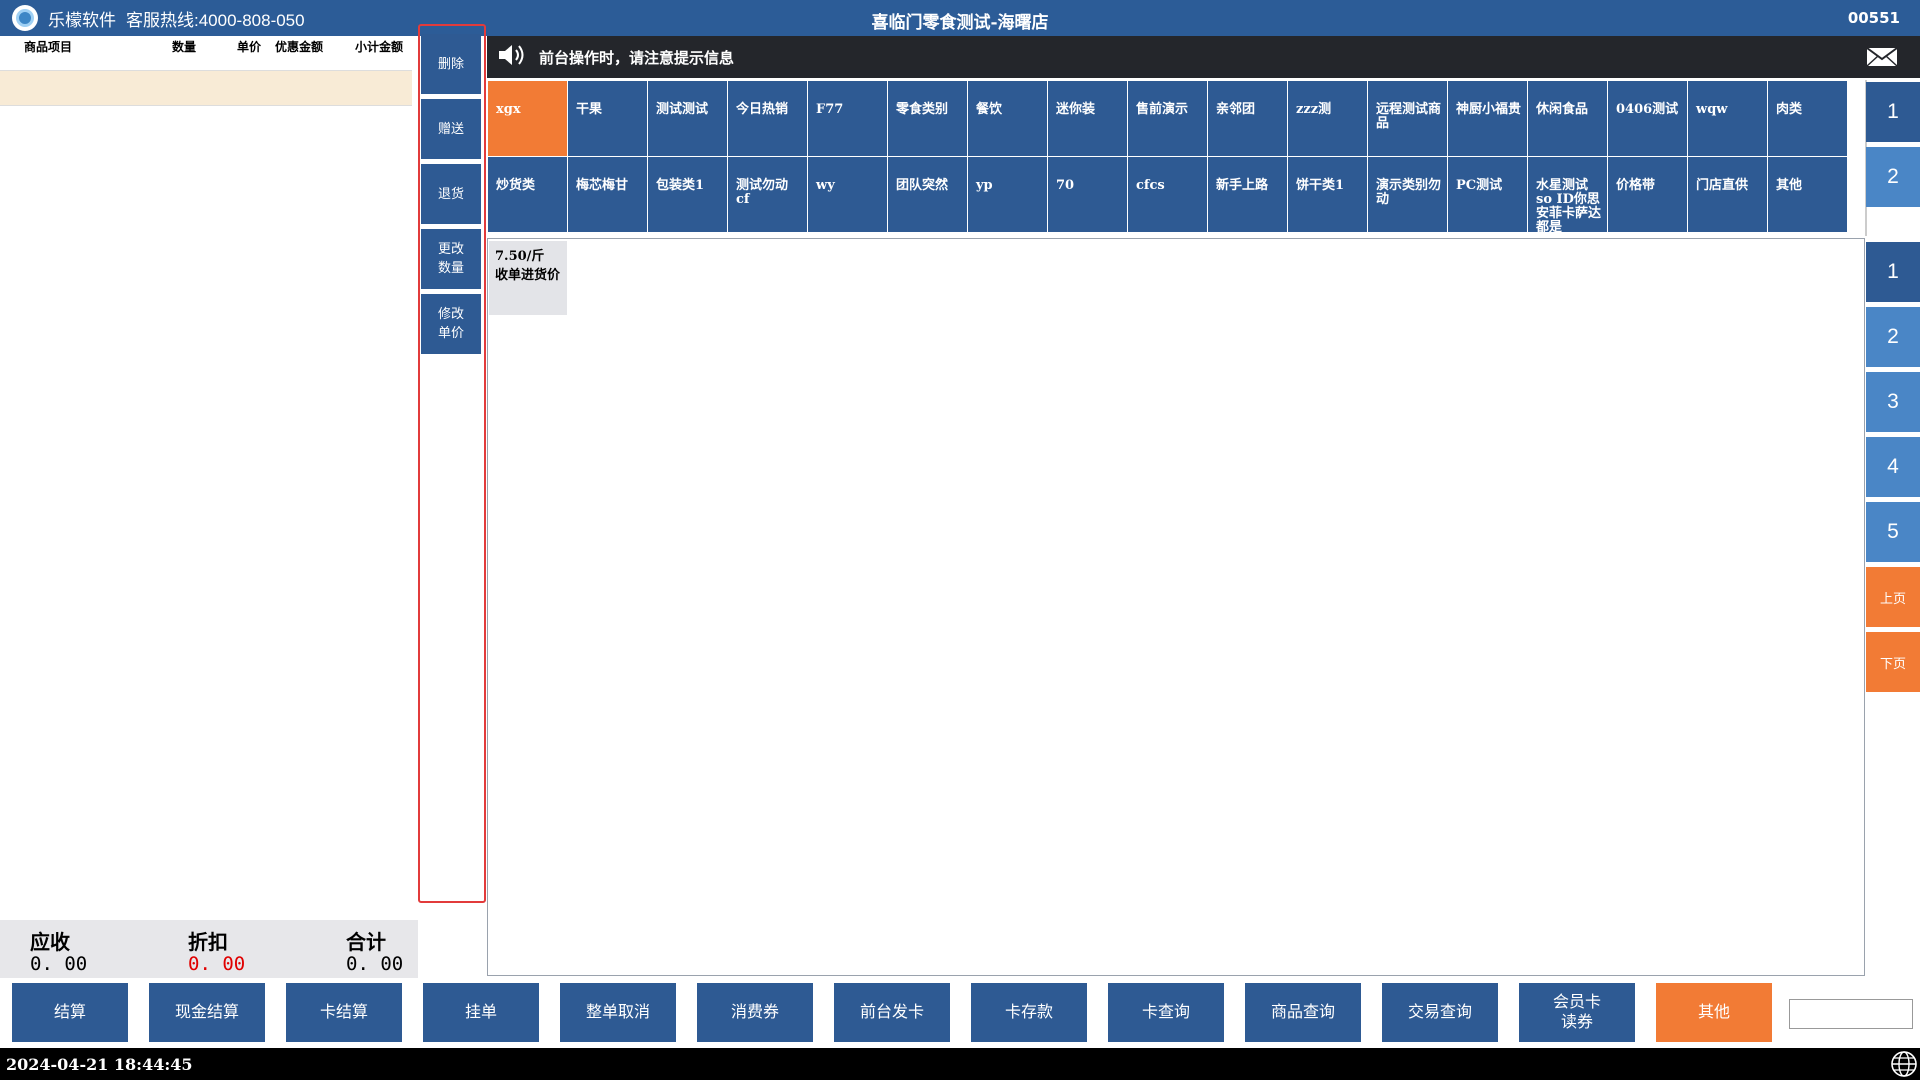 The image size is (1920, 1082). I want to click on next-page-button: 下页, so click(1893, 662).